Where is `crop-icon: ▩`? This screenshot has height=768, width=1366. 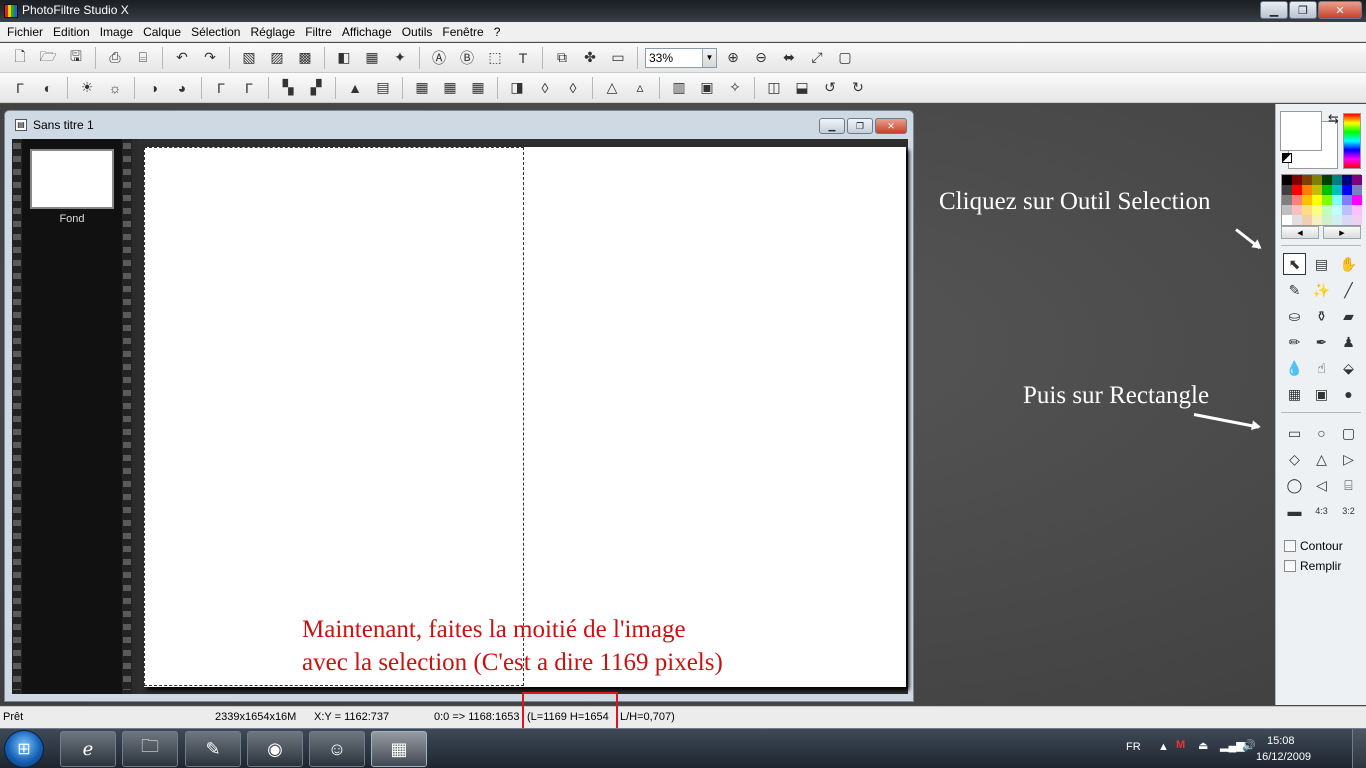
crop-icon: ▩ is located at coordinates (305, 58).